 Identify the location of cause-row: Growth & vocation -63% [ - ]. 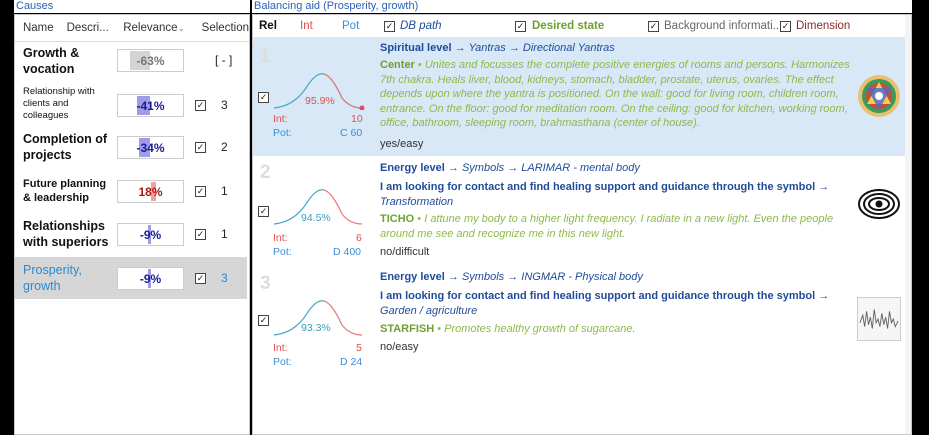
(131, 61).